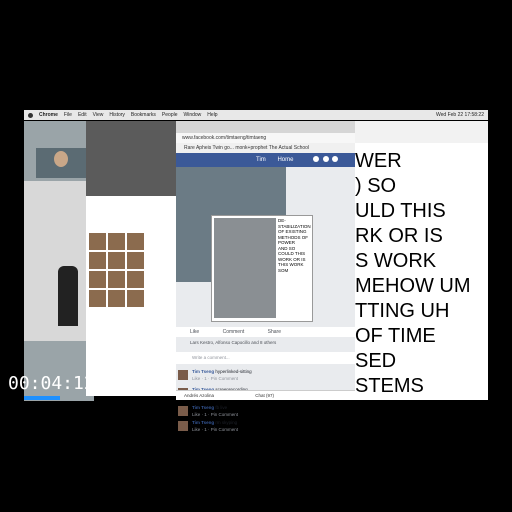 This screenshot has height=512, width=512. Describe the element at coordinates (68, 383) in the screenshot. I see `video-timecode: 00:04:12;12` at that location.